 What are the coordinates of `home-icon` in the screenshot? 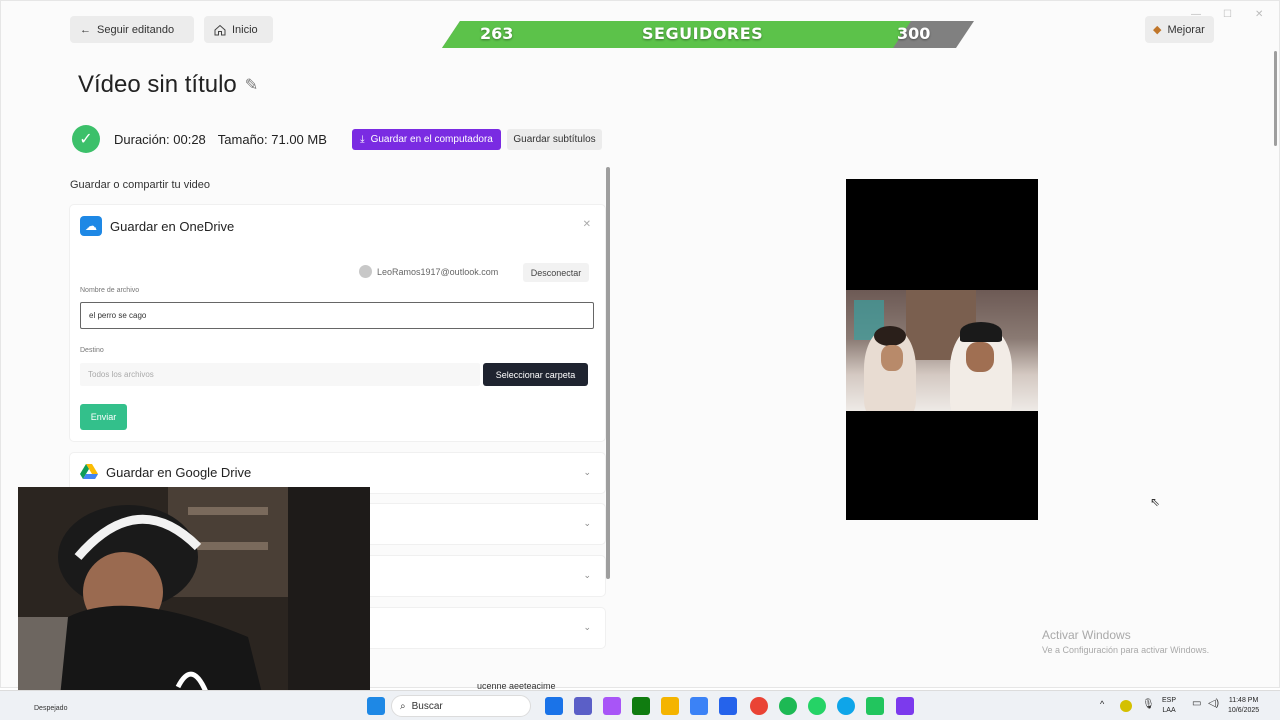 It's located at (220, 29).